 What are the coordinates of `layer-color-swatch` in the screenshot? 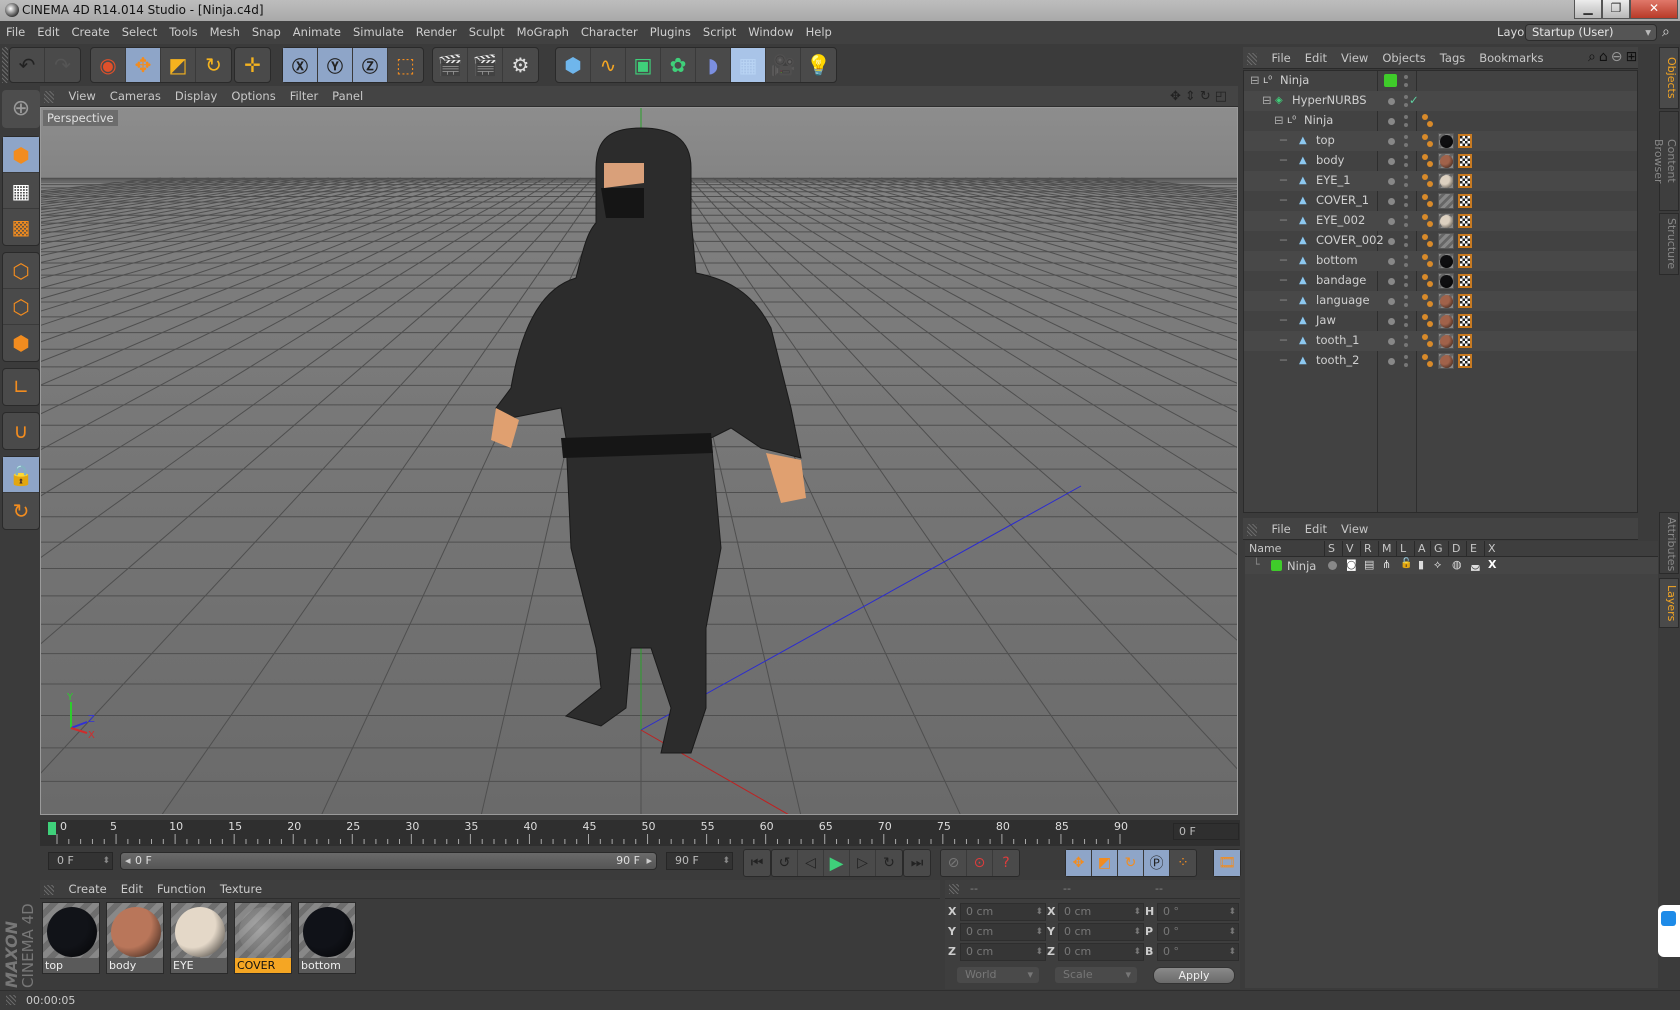 It's located at (1276, 565).